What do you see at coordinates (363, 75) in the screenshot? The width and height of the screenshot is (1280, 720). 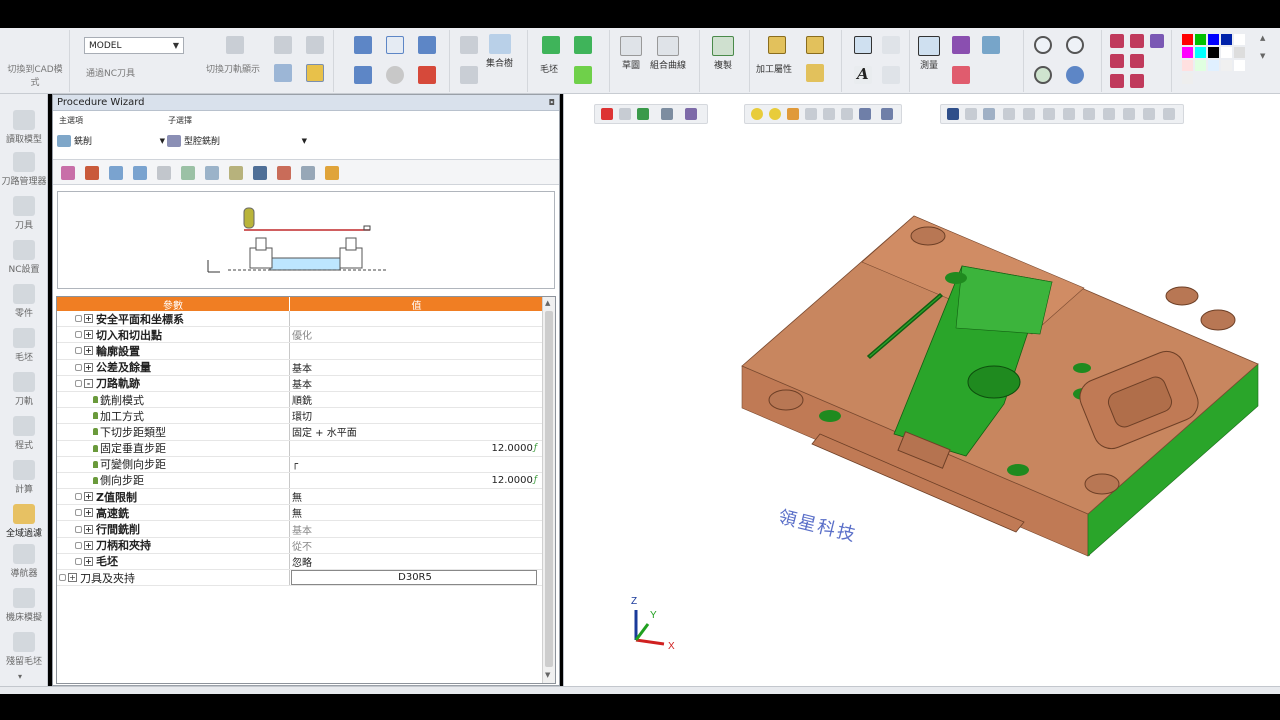 I see `list-icon` at bounding box center [363, 75].